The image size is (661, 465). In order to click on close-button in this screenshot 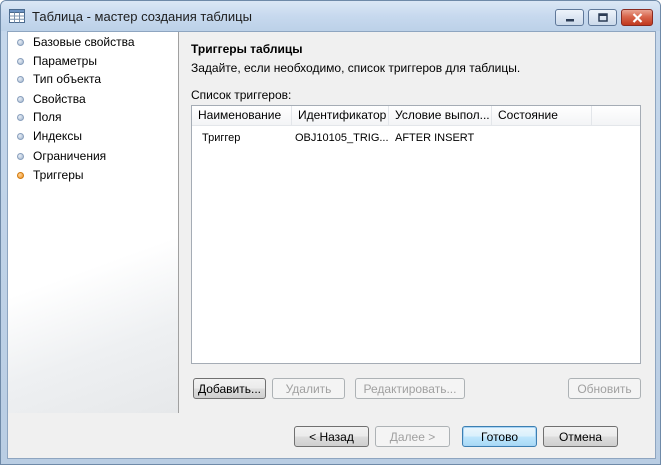, I will do `click(637, 17)`.